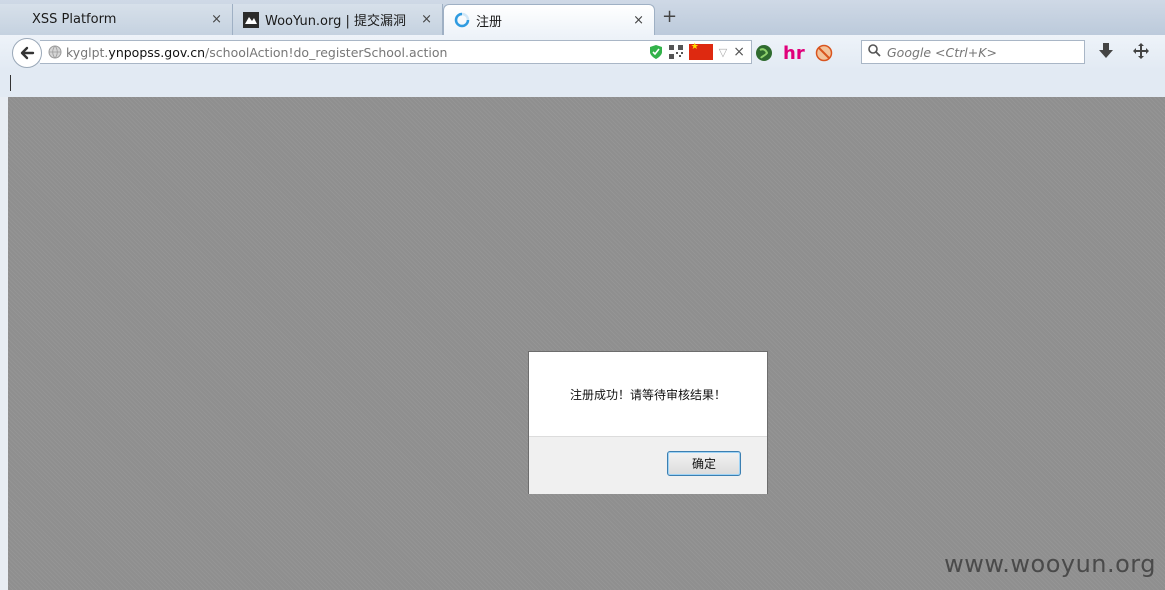 The height and width of the screenshot is (590, 1165). What do you see at coordinates (489, 22) in the screenshot?
I see `tab-title: 注册` at bounding box center [489, 22].